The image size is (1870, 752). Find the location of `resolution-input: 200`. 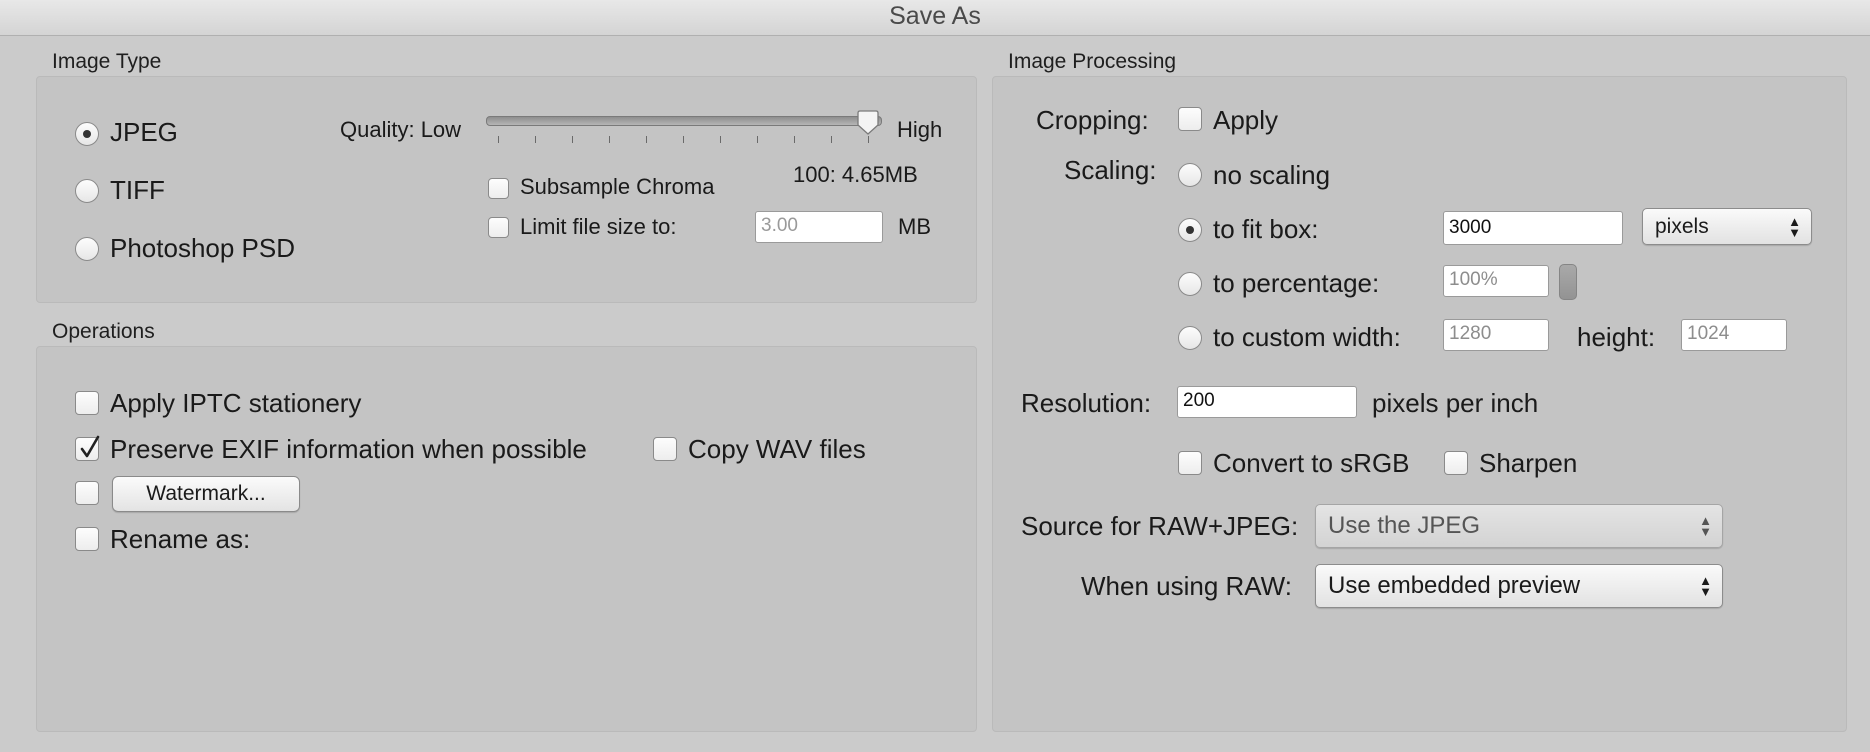

resolution-input: 200 is located at coordinates (1267, 402).